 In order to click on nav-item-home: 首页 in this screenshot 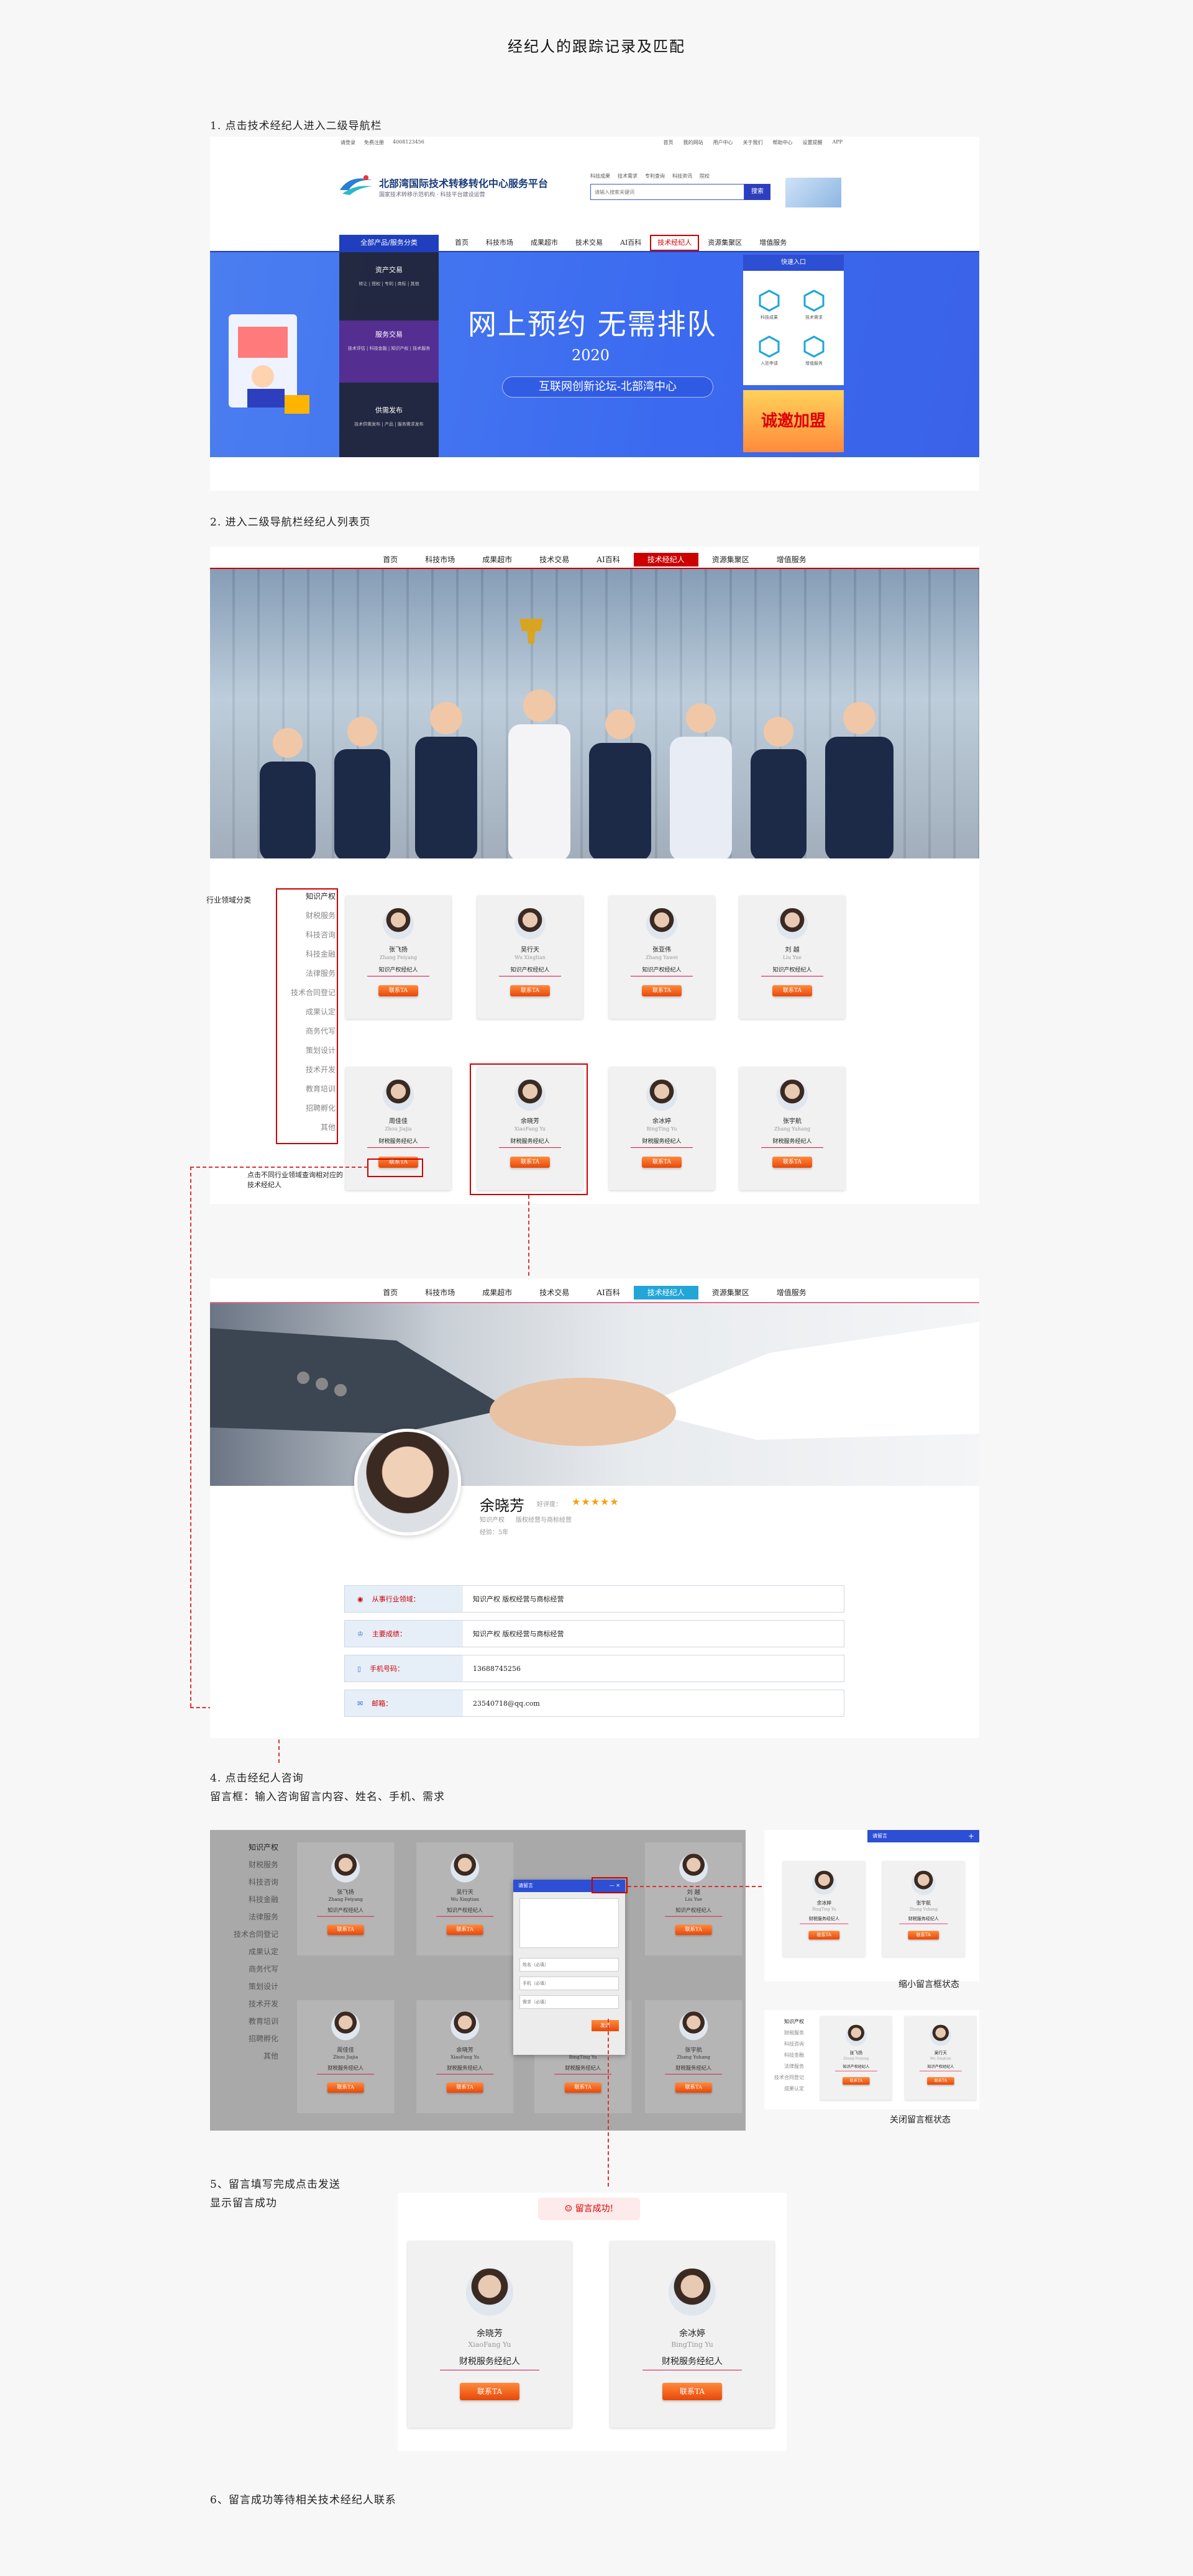, I will do `click(461, 243)`.